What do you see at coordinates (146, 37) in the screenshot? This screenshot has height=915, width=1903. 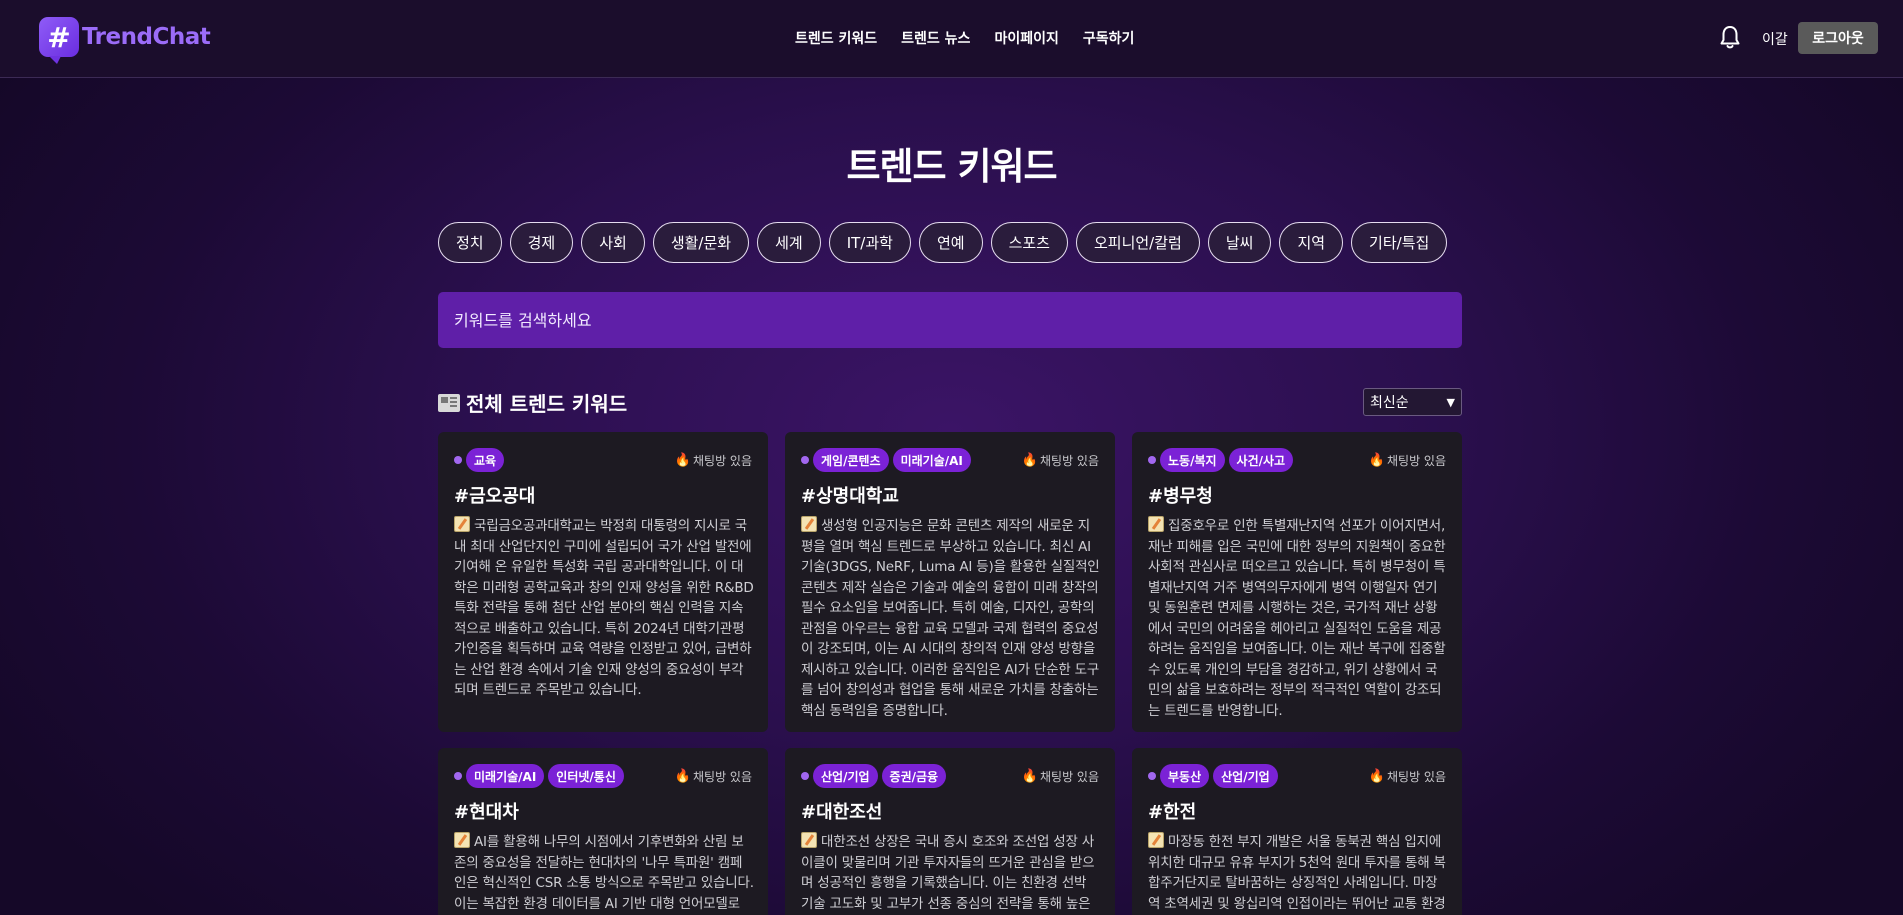 I see `logo-text: TrendChat` at bounding box center [146, 37].